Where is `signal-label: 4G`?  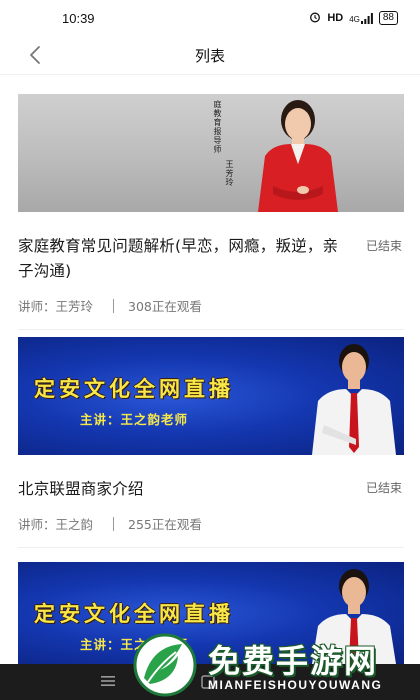 signal-label: 4G is located at coordinates (354, 19).